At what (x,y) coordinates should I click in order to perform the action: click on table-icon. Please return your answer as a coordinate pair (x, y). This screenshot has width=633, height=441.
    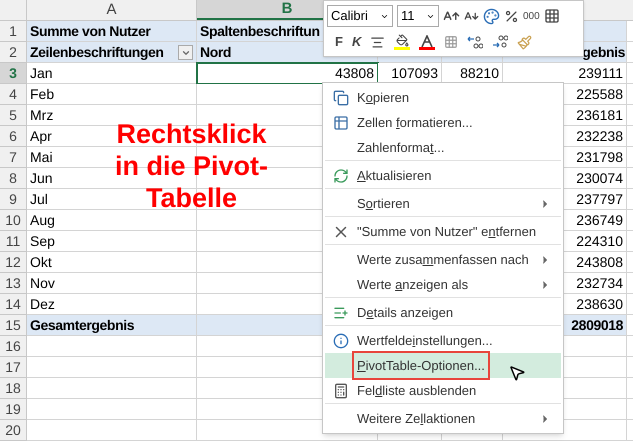
    Looking at the image, I should click on (341, 122).